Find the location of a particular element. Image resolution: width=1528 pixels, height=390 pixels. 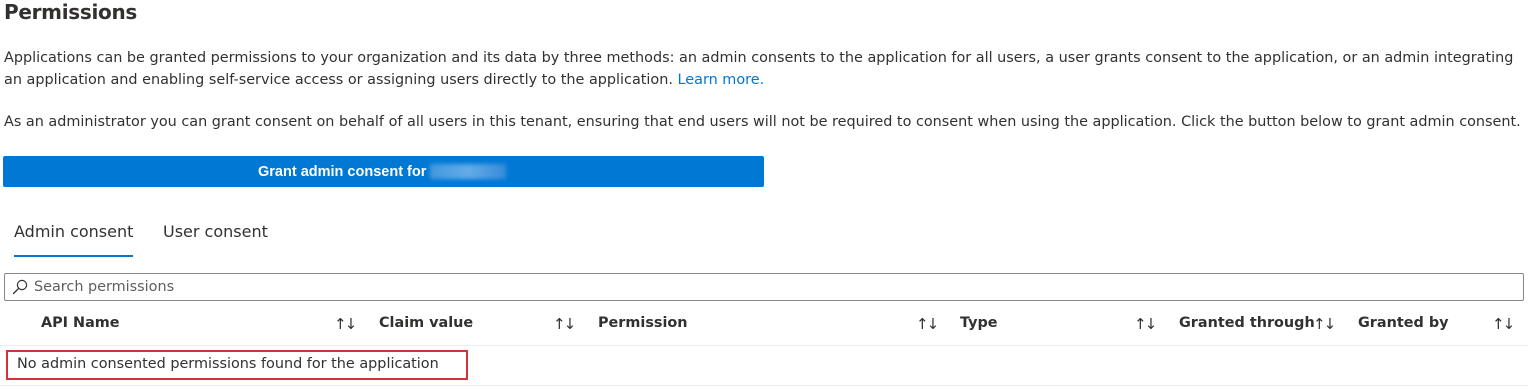

tab-admin-consent: Admin consent is located at coordinates (73, 231).